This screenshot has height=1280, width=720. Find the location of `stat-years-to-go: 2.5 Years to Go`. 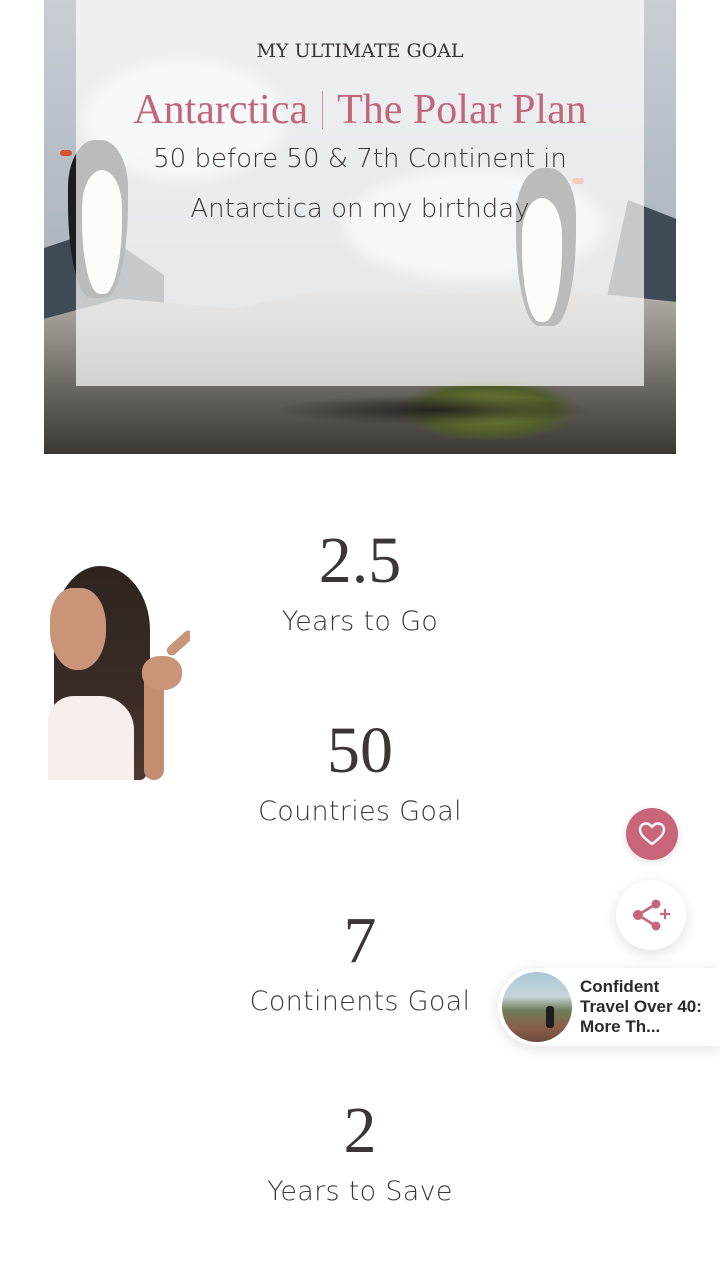

stat-years-to-go: 2.5 Years to Go is located at coordinates (360, 583).